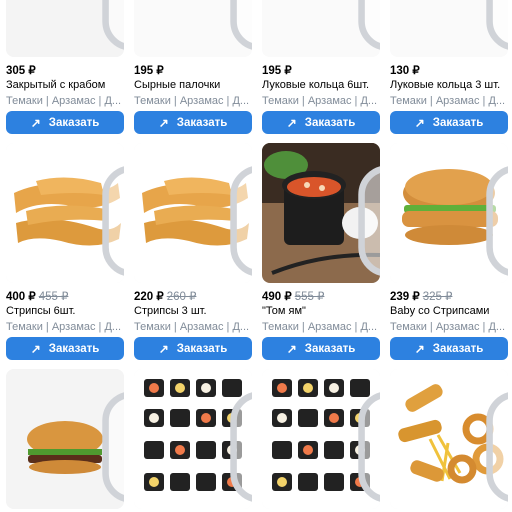 The width and height of the screenshot is (512, 512). What do you see at coordinates (37, 296) in the screenshot?
I see `price-row: 400 ₽455 ₽` at bounding box center [37, 296].